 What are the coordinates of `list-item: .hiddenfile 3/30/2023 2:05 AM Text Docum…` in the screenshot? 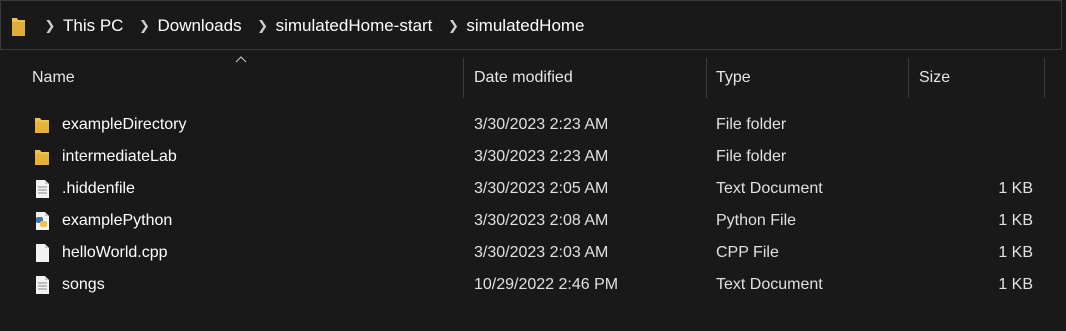 It's located at (533, 189).